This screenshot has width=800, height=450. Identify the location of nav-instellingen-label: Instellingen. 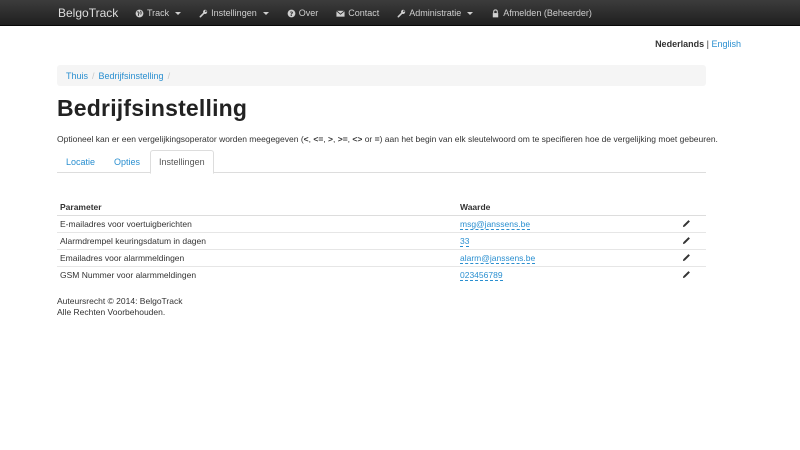
(234, 13).